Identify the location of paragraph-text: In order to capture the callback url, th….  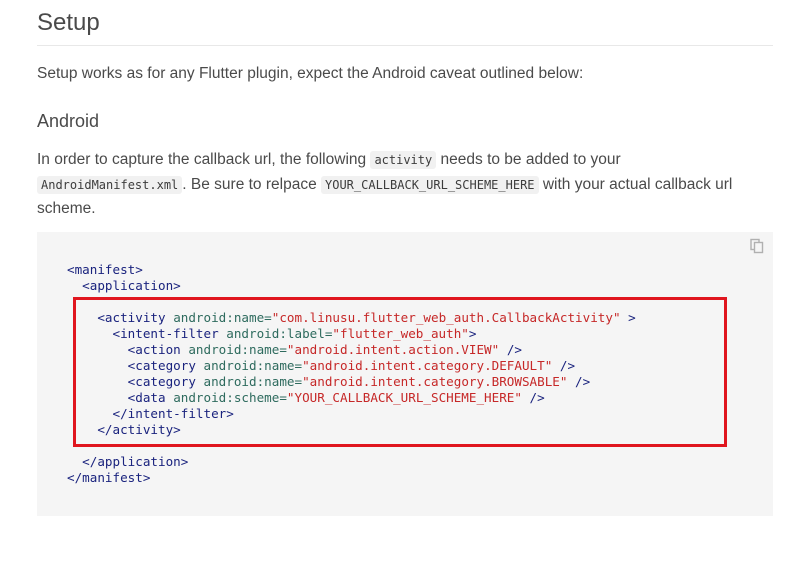
(204, 159).